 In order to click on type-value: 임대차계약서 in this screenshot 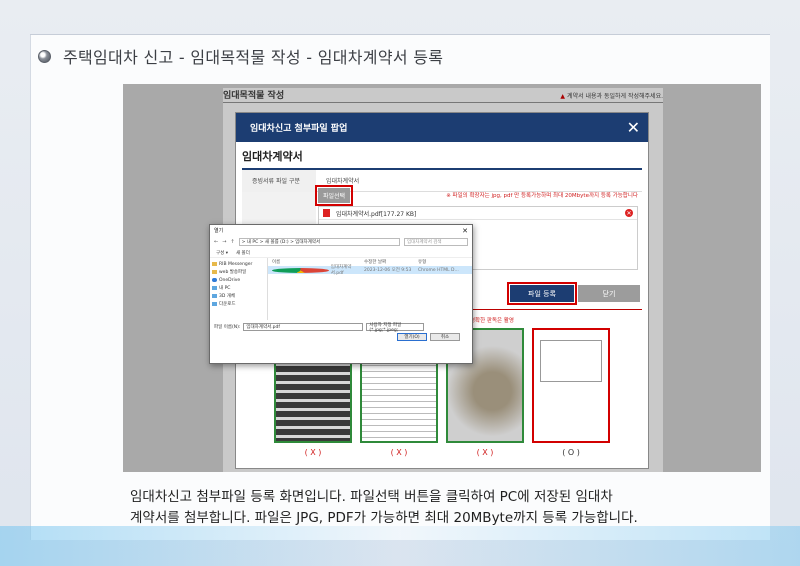, I will do `click(343, 181)`.